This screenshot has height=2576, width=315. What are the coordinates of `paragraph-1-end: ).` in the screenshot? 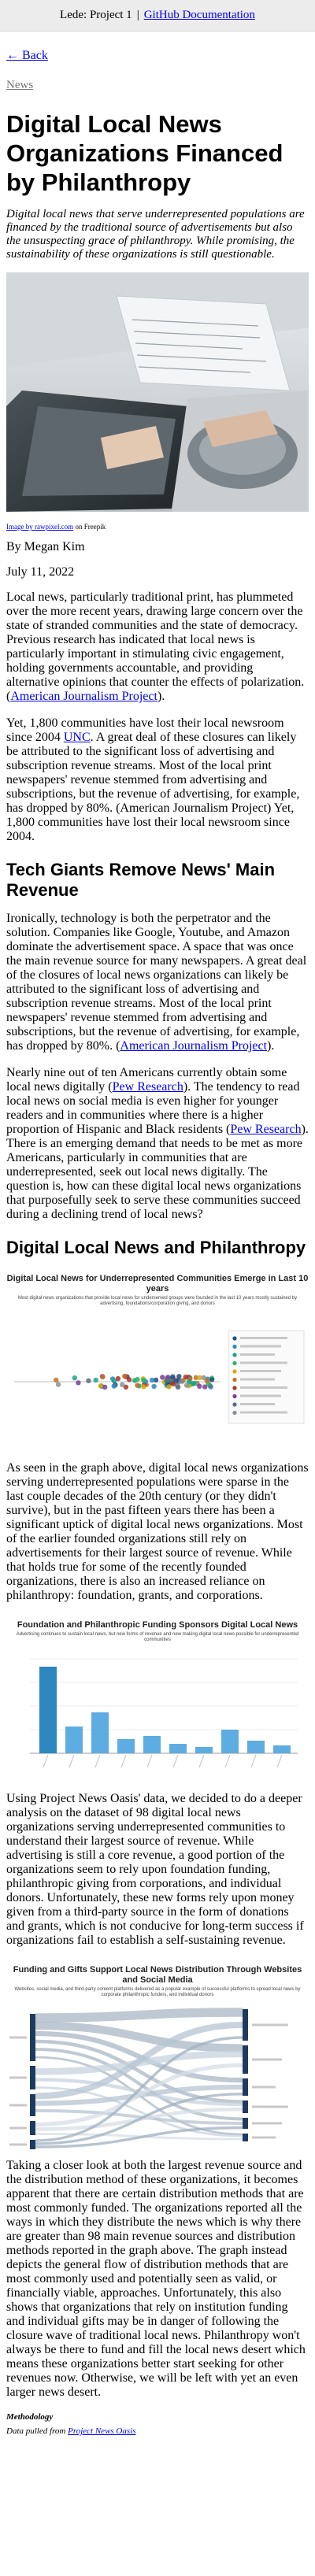 It's located at (161, 696).